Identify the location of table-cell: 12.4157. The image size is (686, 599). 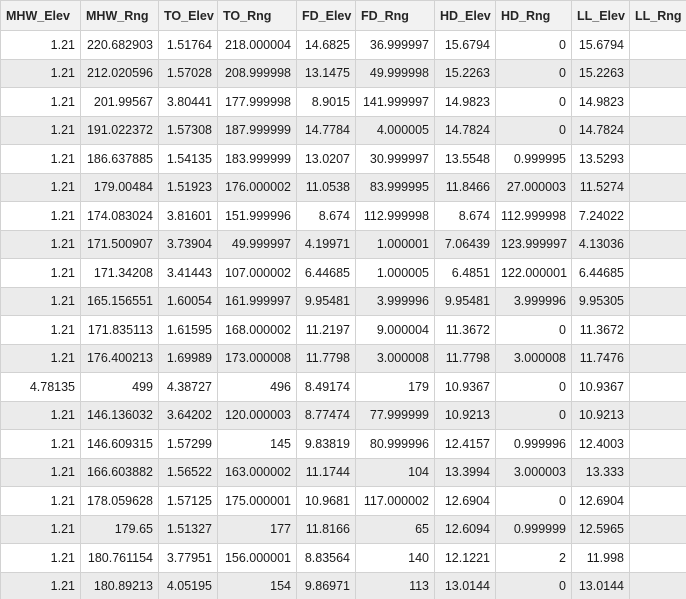
(465, 444).